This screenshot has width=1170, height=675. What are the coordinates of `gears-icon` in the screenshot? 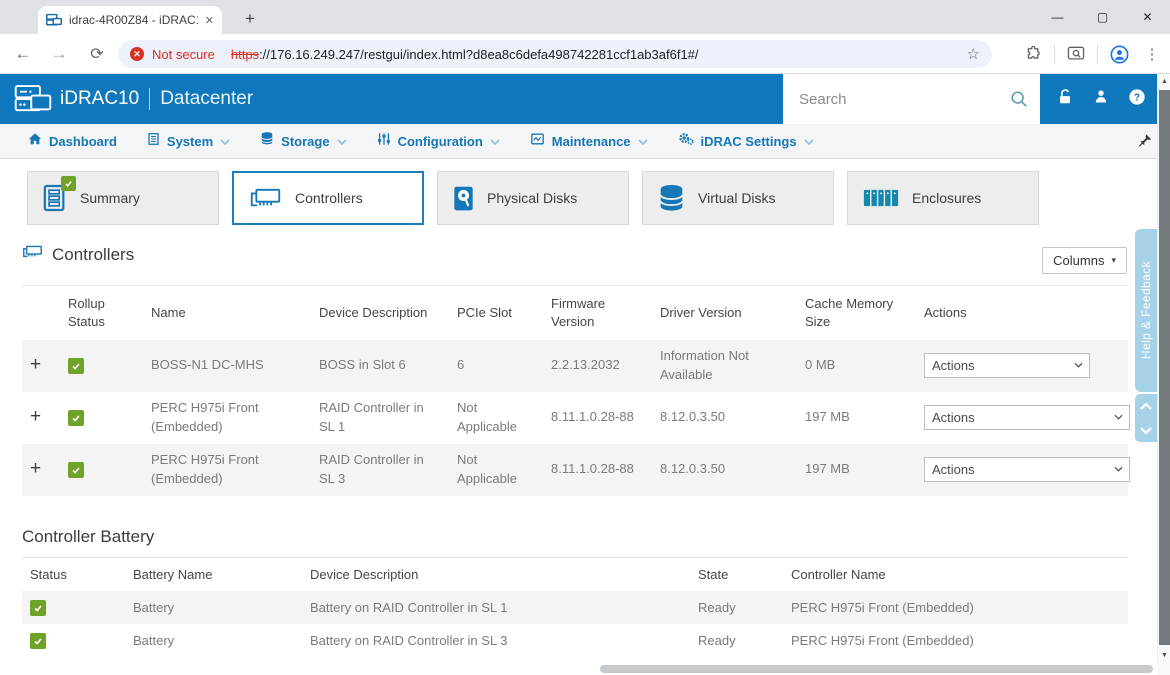 It's located at (686, 141).